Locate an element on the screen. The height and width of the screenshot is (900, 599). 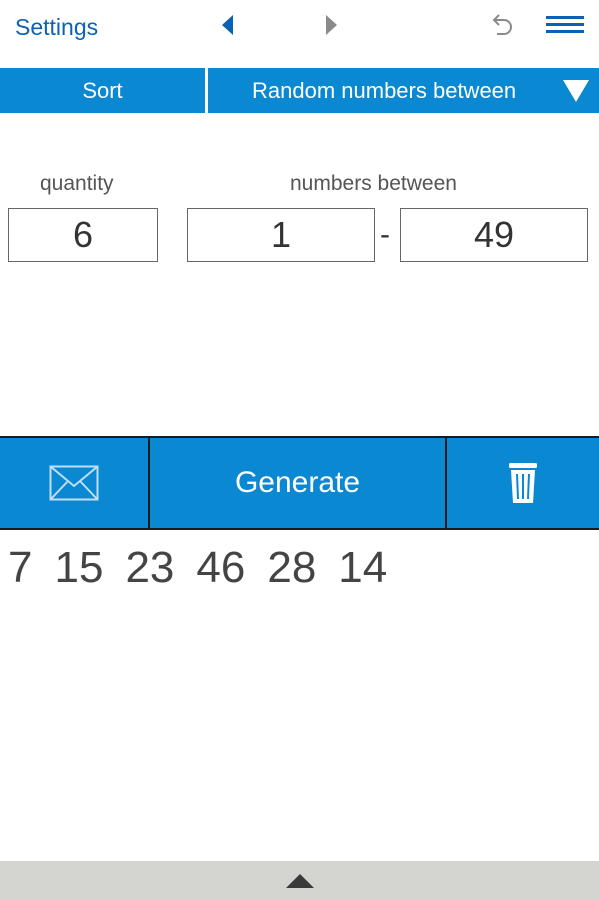
numbers-between-label: numbers between is located at coordinates (373, 183).